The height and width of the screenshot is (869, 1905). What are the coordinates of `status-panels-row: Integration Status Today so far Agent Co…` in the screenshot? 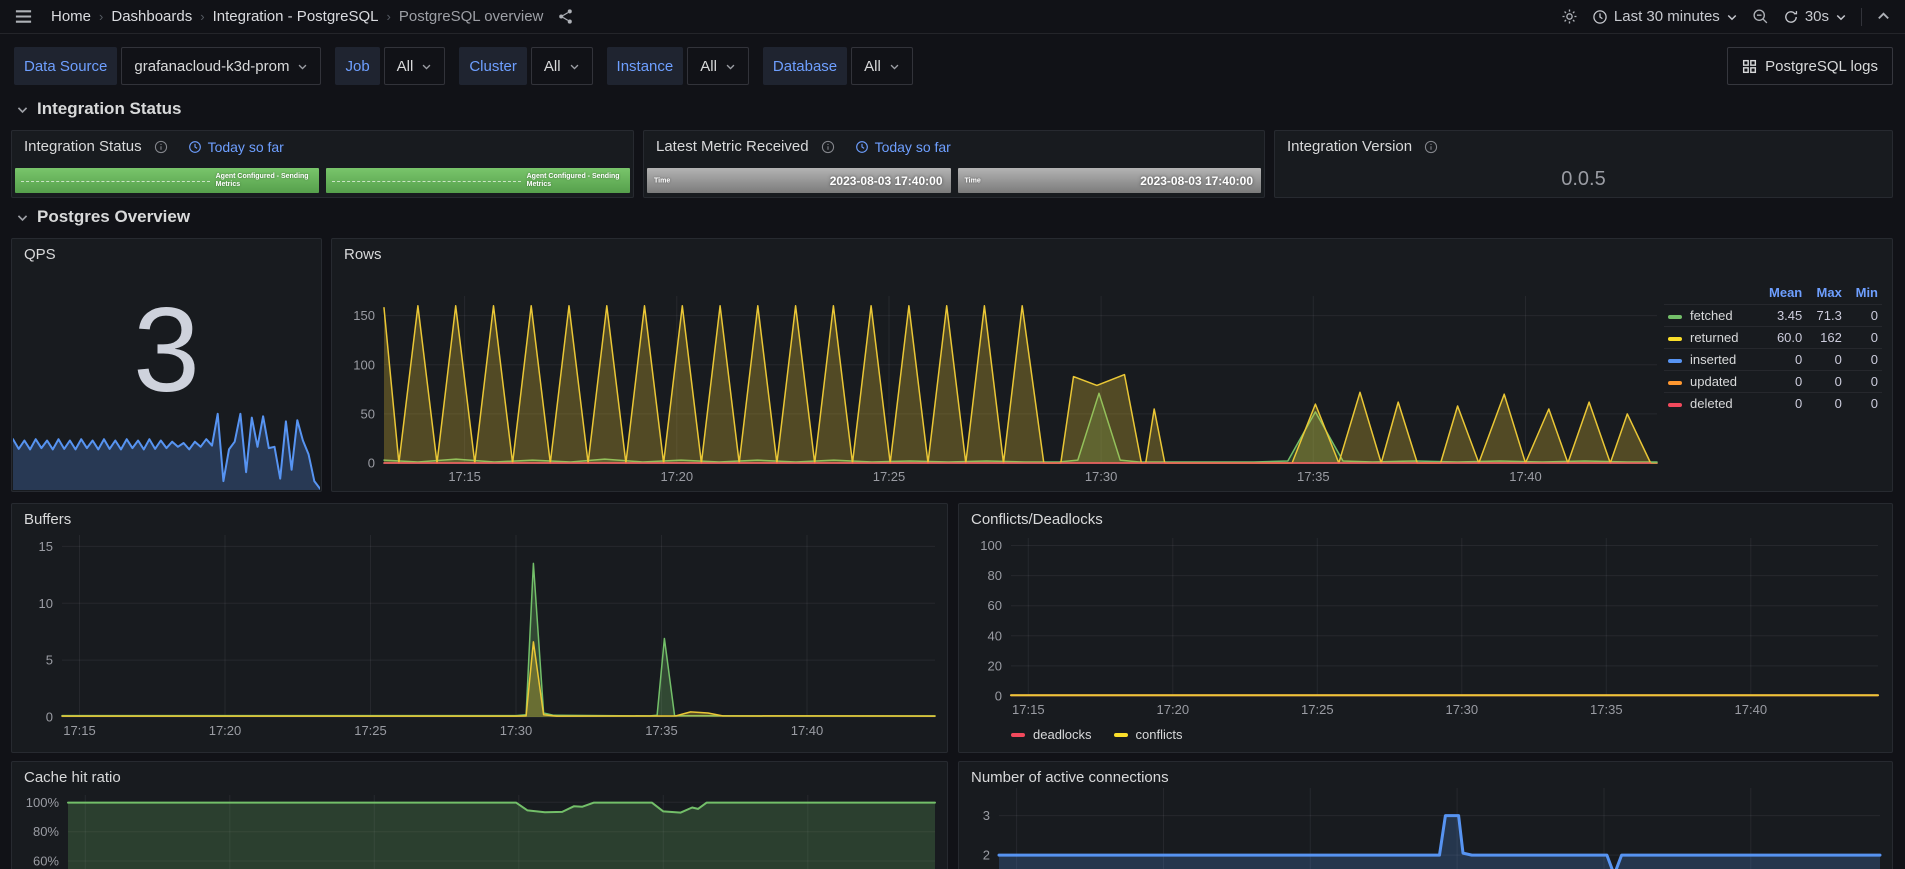 It's located at (952, 164).